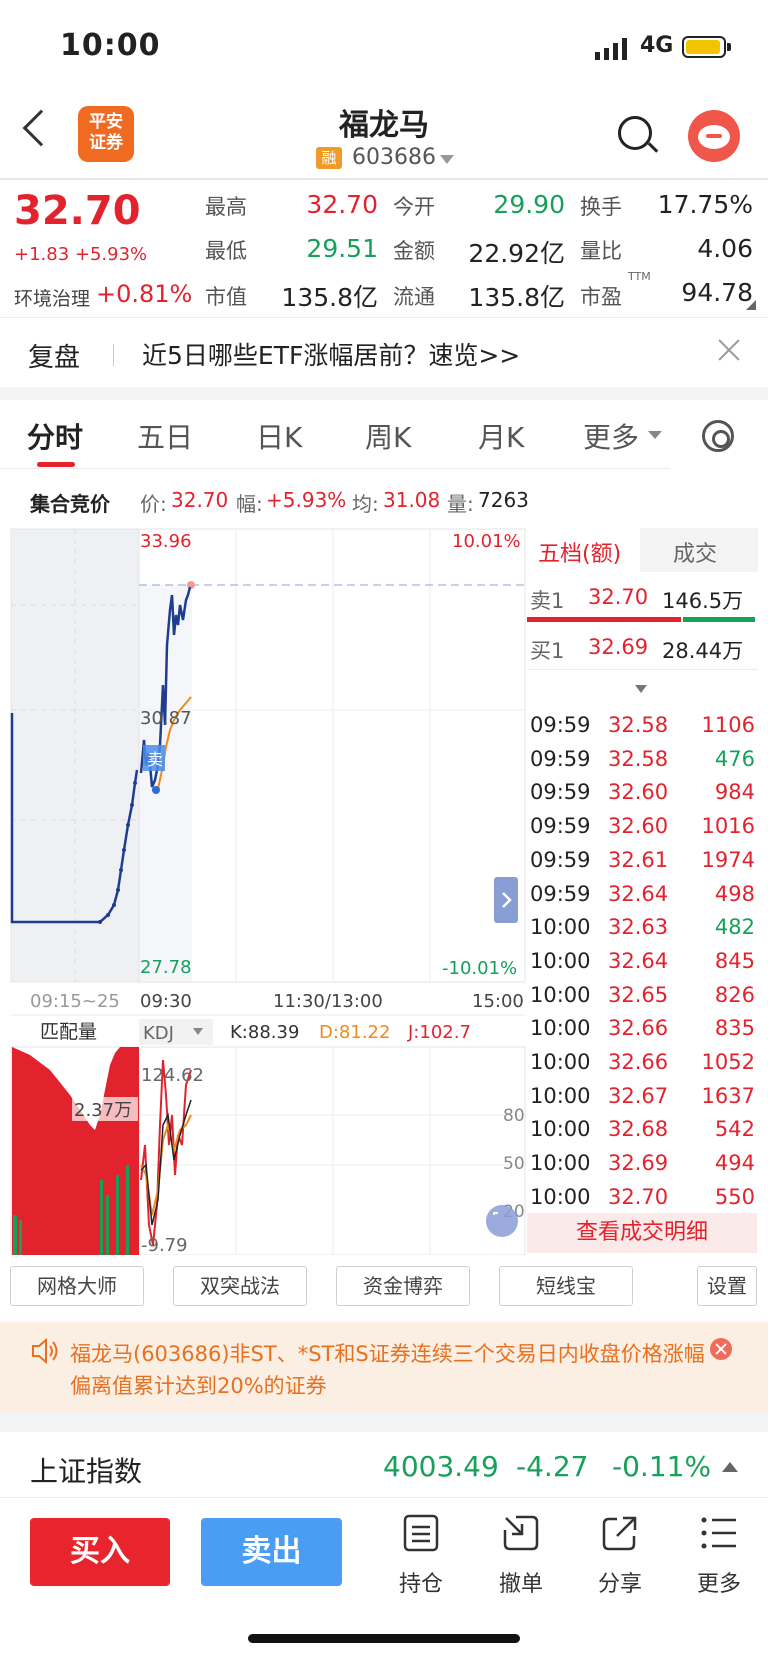 This screenshot has height=1663, width=768. I want to click on nav-share: 分享, so click(620, 1556).